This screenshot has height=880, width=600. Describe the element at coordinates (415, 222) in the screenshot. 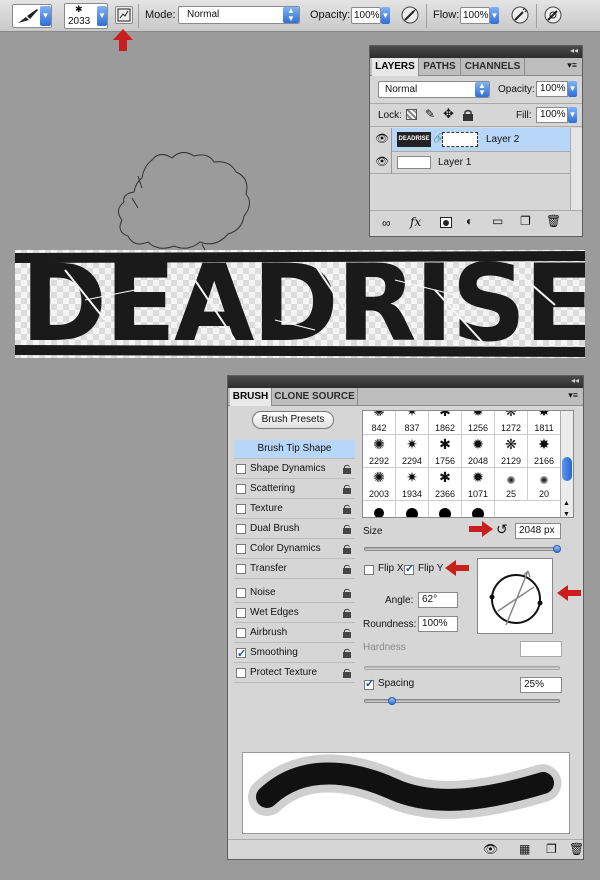

I see `layer-style-icon: fx` at that location.